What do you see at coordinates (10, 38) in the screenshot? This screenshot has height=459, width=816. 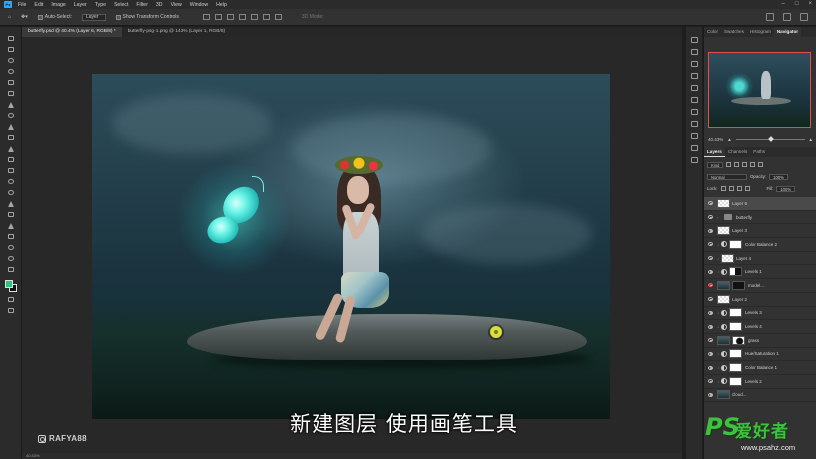 I see `move-tool-icon` at bounding box center [10, 38].